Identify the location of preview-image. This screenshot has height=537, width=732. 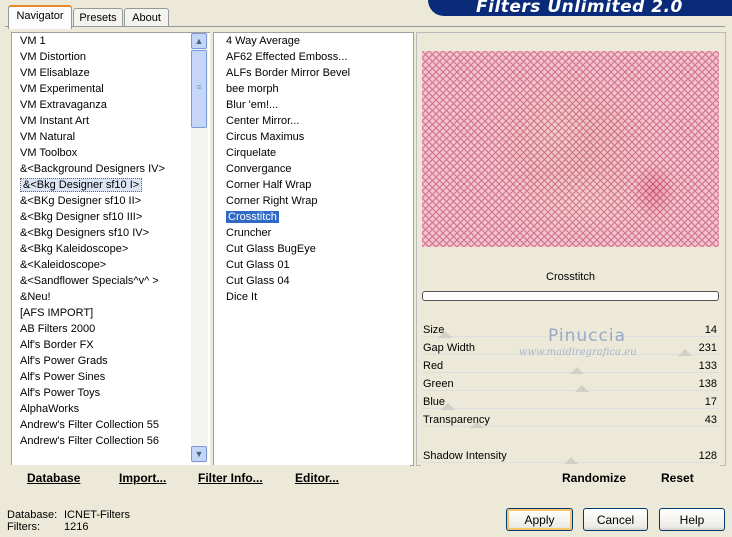
(570, 149).